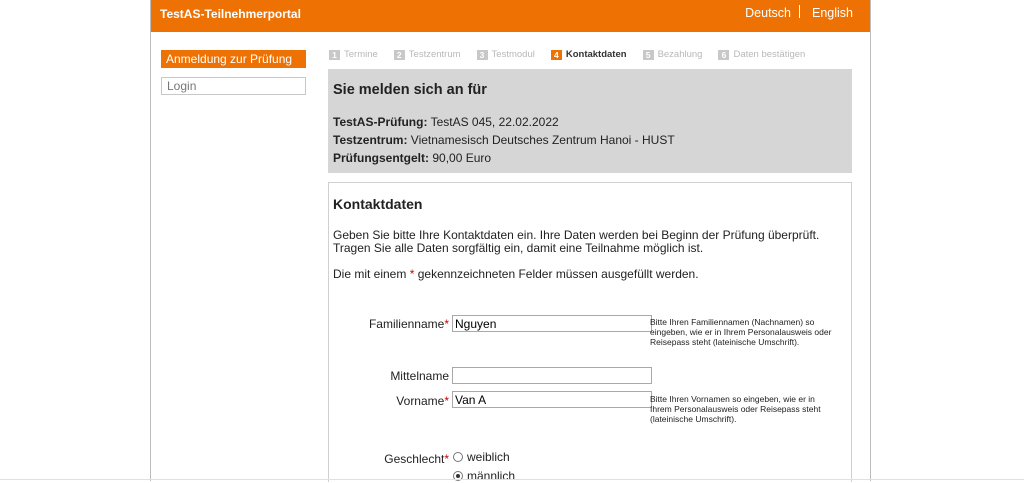  I want to click on radio-female, so click(458, 457).